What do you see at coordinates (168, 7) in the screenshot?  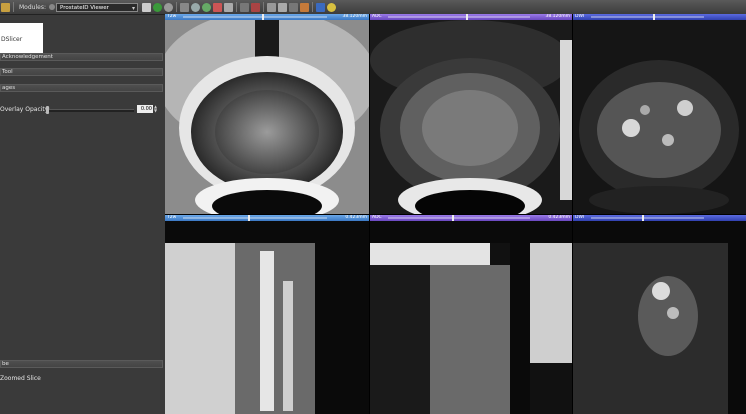 I see `forward-arrow-icon` at bounding box center [168, 7].